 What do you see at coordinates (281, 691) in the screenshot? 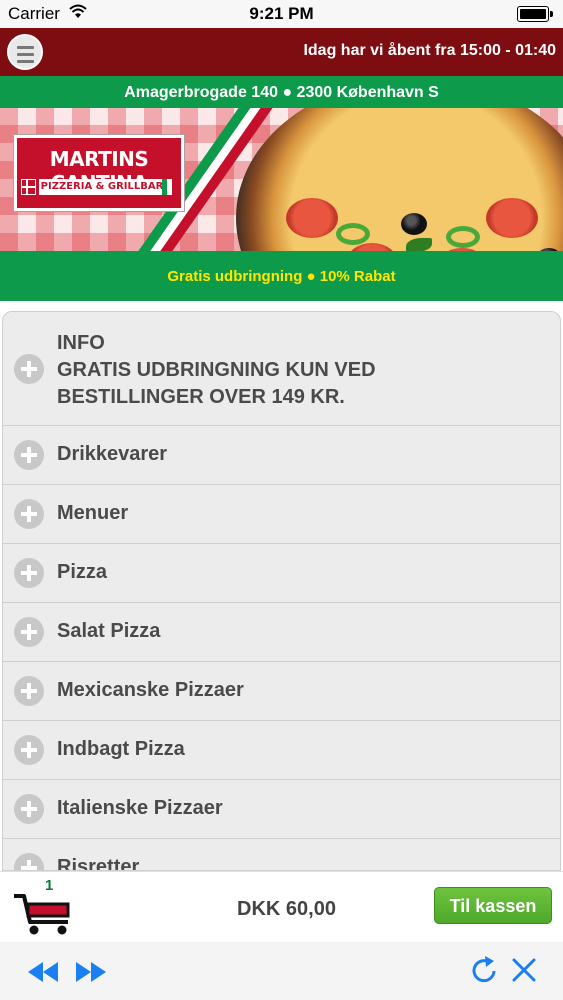
I see `category-mexicanske-pizzaer: Mexicanske Pizzaer` at bounding box center [281, 691].